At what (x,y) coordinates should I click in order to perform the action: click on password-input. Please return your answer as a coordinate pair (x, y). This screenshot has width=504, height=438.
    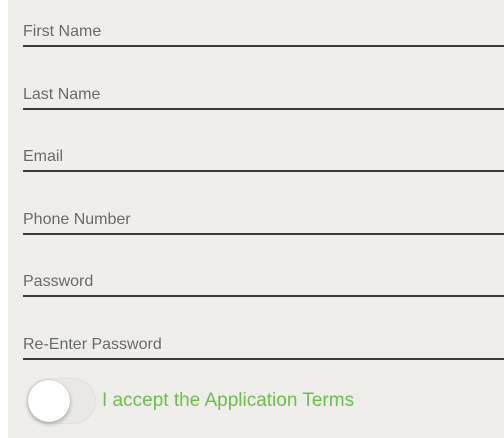
    Looking at the image, I should click on (263, 282).